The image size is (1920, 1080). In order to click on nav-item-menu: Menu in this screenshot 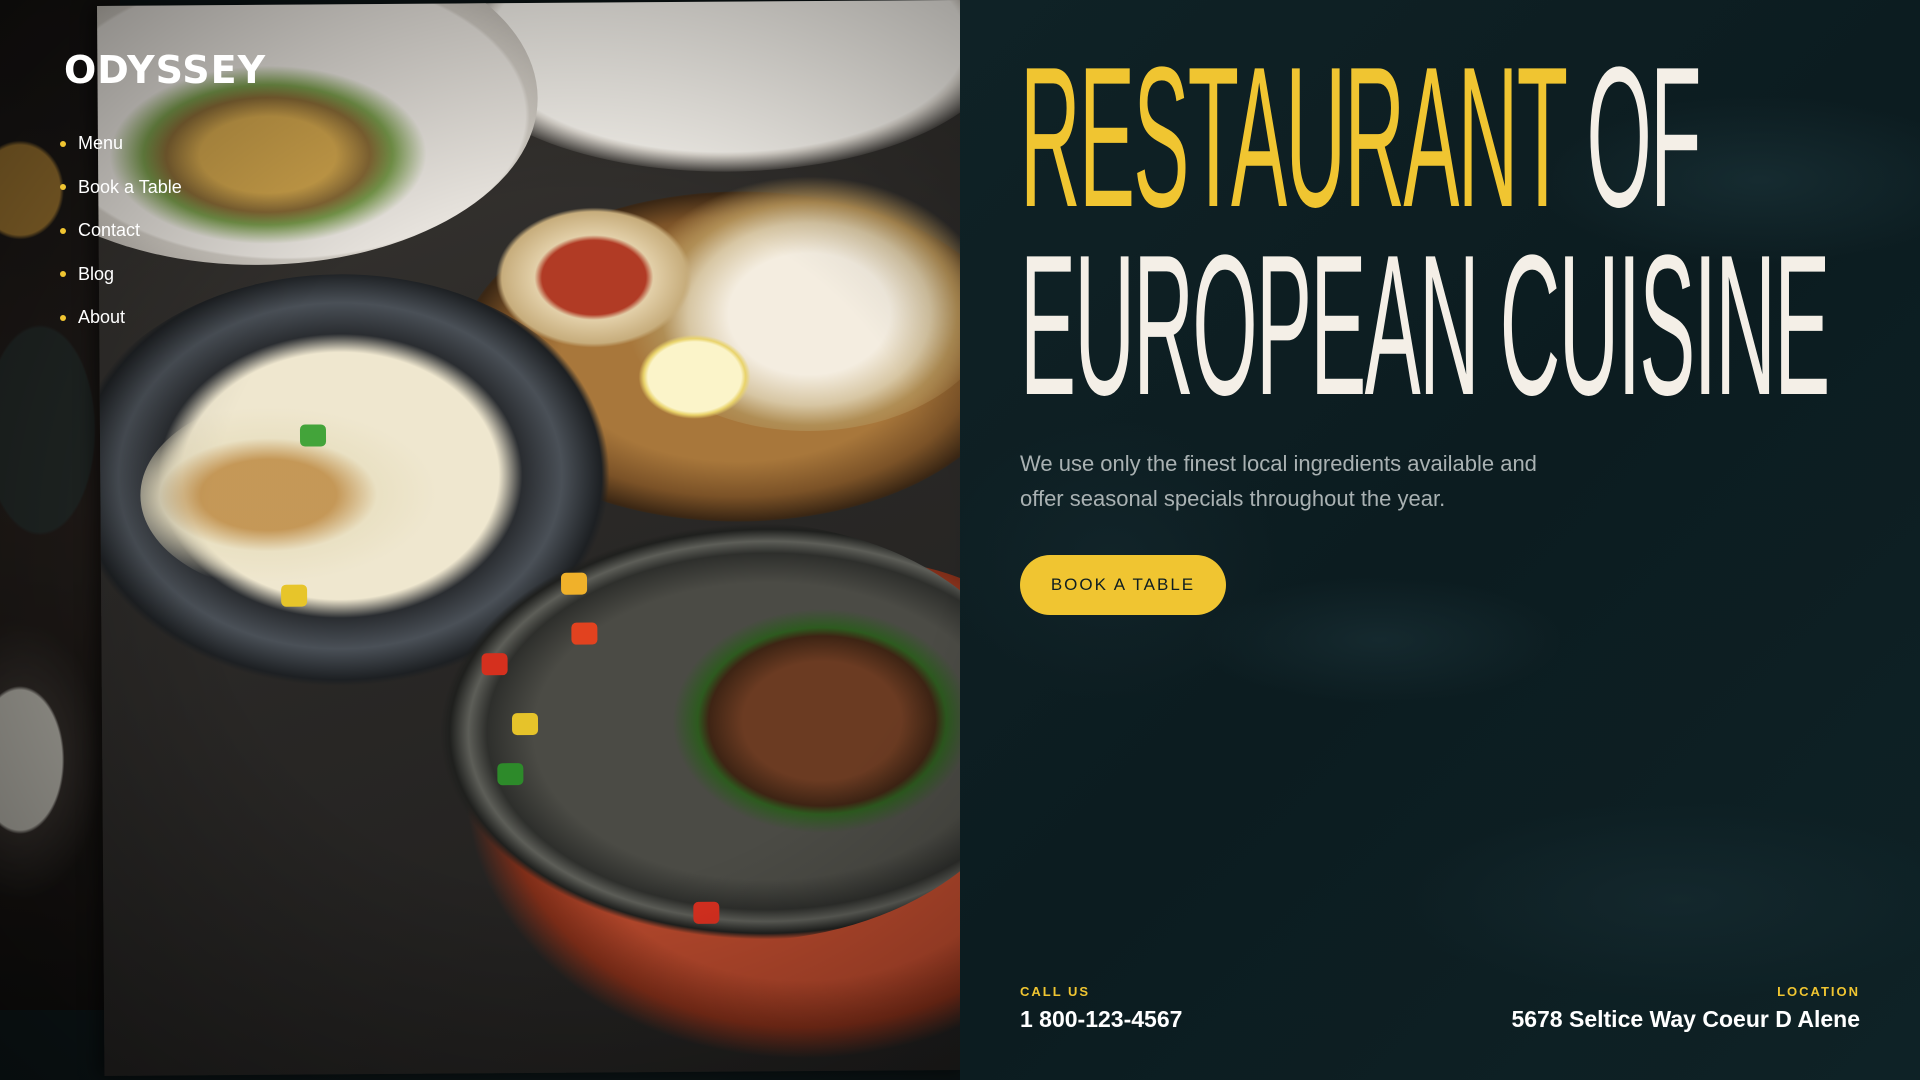, I will do `click(121, 144)`.